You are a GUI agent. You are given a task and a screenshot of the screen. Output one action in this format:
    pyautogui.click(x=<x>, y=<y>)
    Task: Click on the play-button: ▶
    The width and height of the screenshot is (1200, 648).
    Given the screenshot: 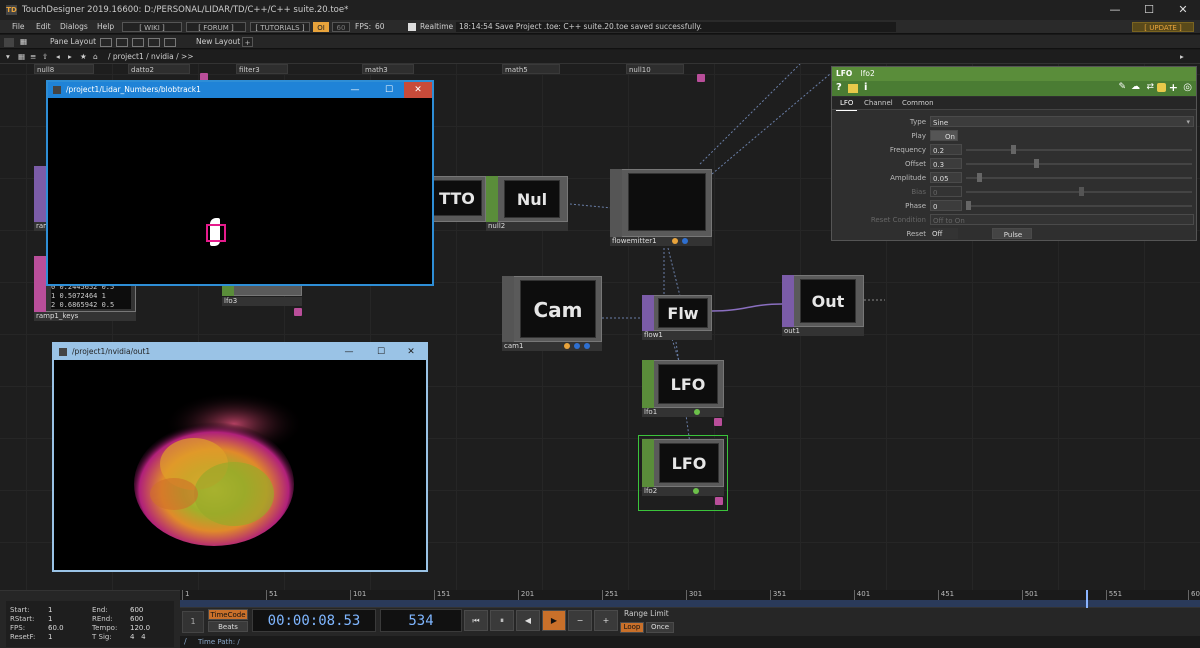 What is the action you would take?
    pyautogui.click(x=554, y=620)
    